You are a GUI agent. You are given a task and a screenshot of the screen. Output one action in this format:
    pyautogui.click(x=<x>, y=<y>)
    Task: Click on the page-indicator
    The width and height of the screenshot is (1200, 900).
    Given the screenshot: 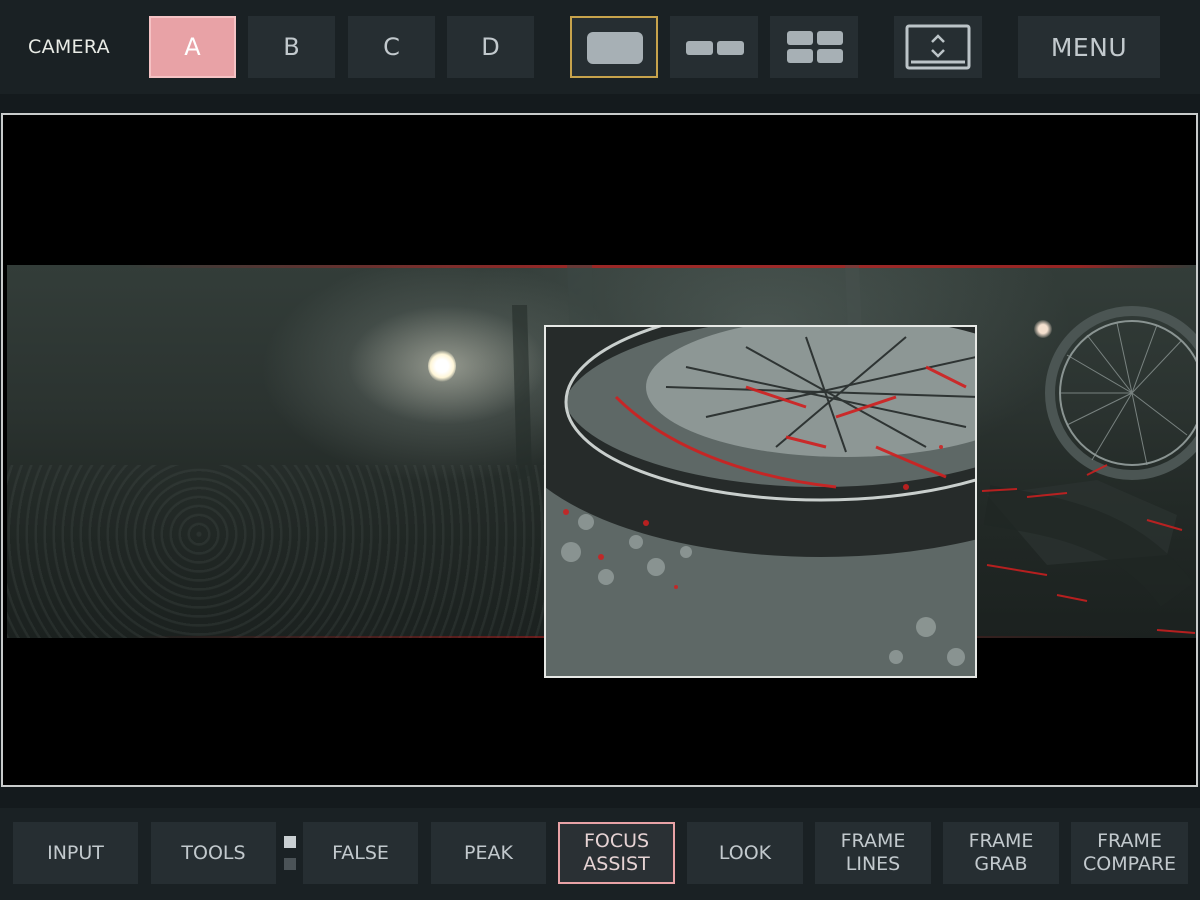 What is the action you would take?
    pyautogui.click(x=290, y=858)
    